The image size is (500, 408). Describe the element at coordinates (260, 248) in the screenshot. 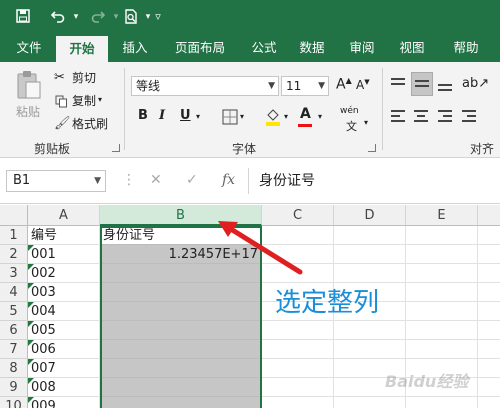

I see `annotation-arrow` at that location.